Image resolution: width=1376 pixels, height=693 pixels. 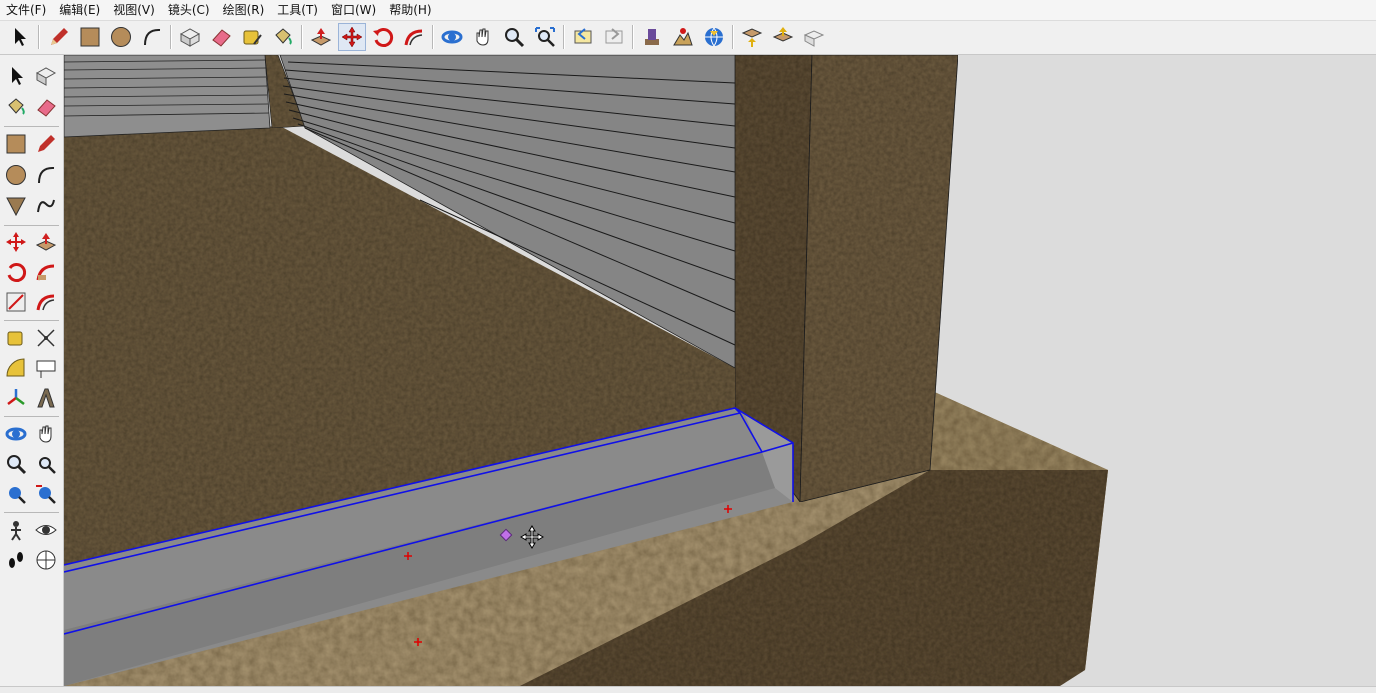 I want to click on menu-camera: 镜头(C), so click(x=189, y=10).